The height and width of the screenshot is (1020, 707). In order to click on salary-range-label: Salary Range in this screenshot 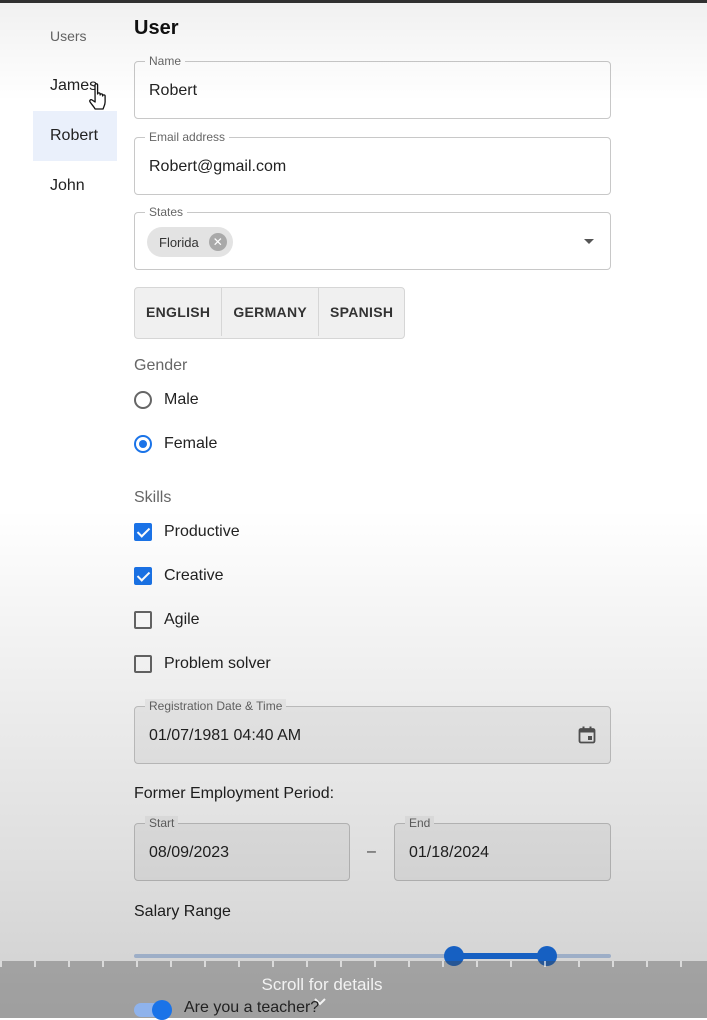, I will do `click(182, 911)`.